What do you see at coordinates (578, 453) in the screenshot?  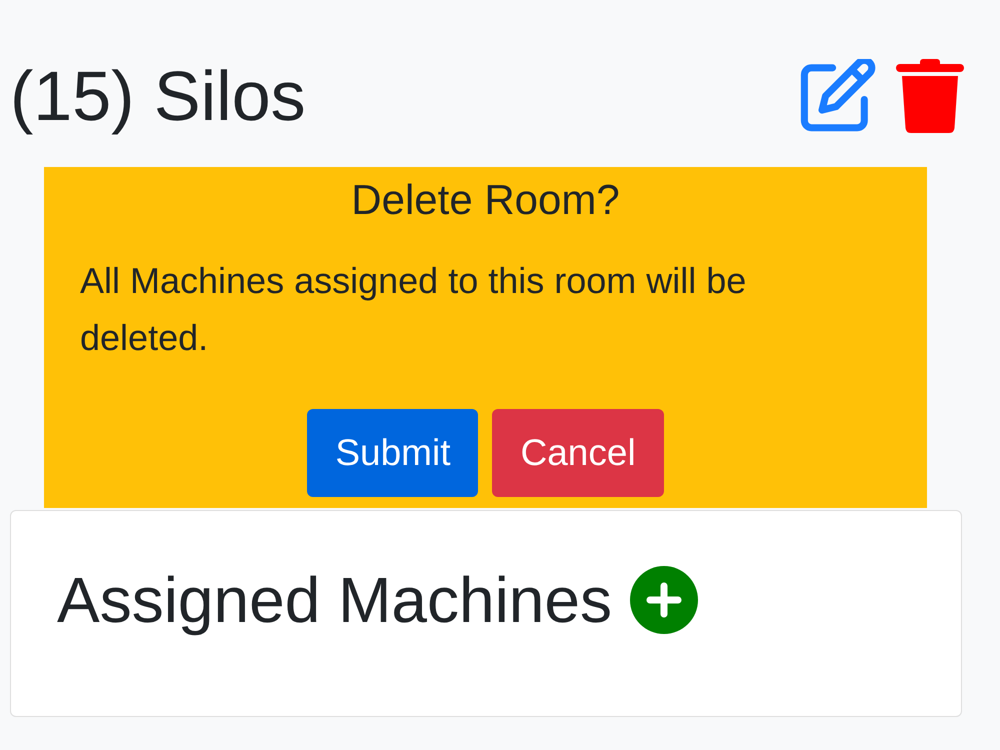 I see `cancel-button: Cancel` at bounding box center [578, 453].